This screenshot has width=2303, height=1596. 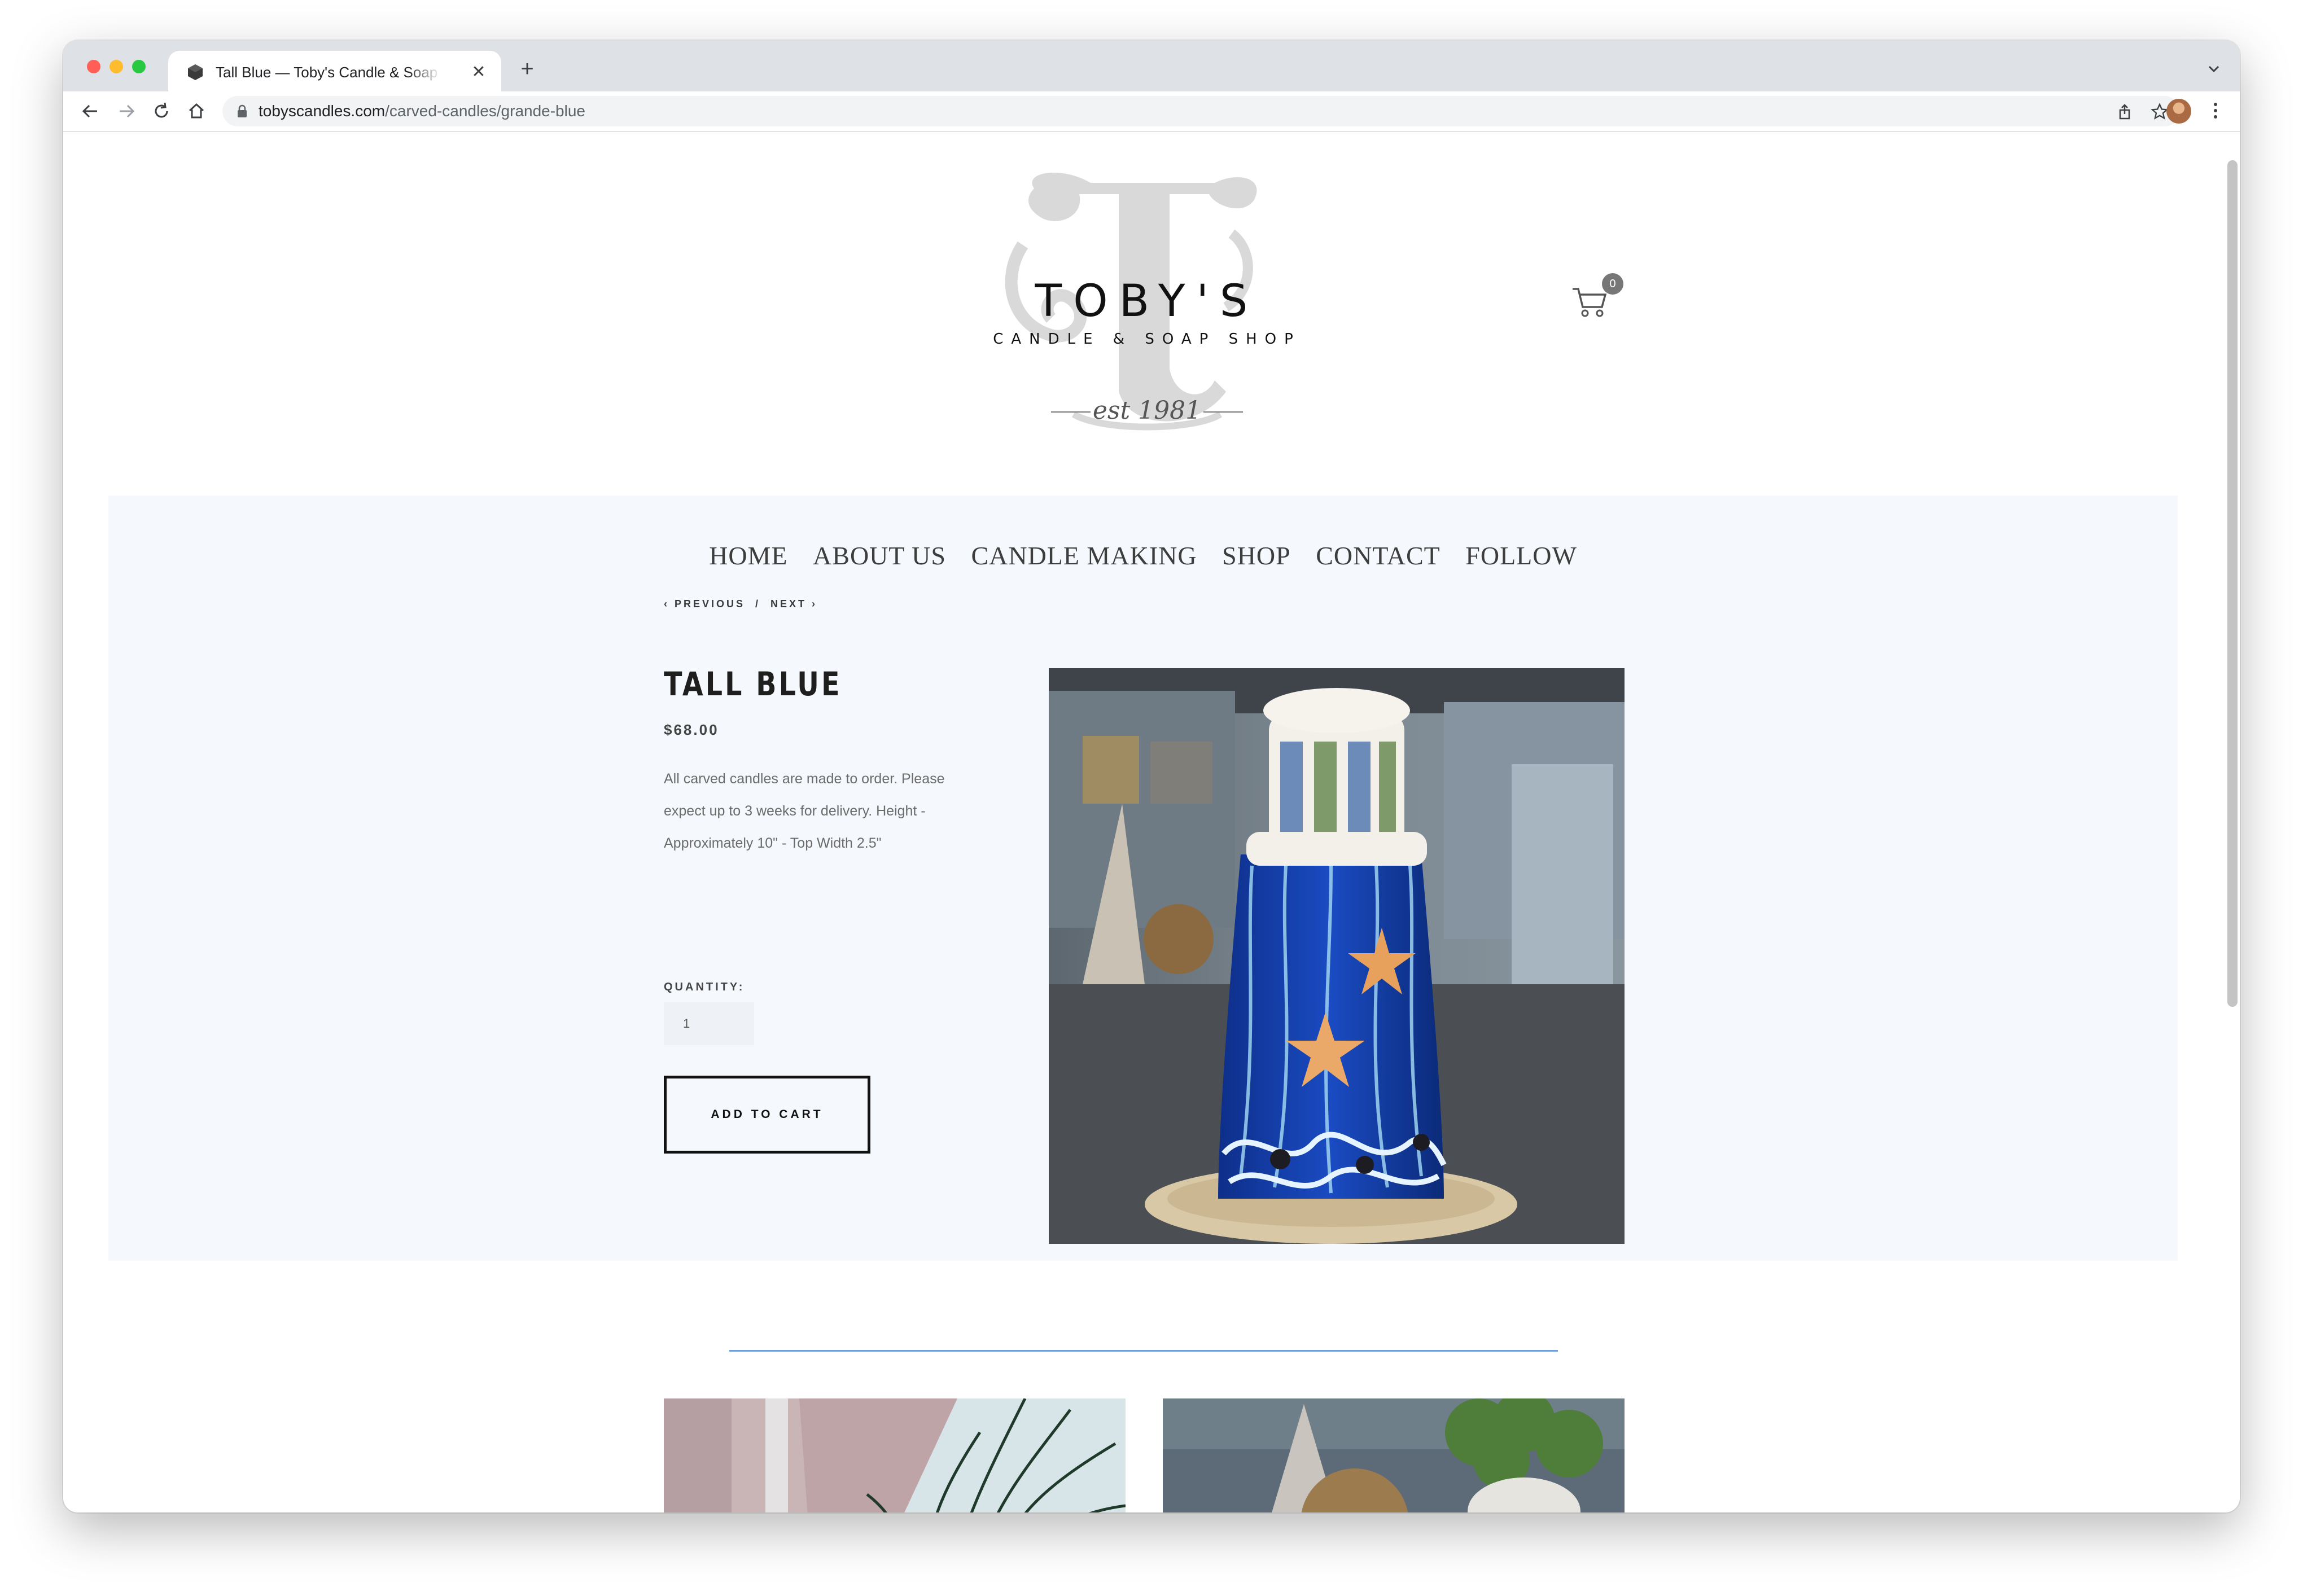 I want to click on nav-follow: FOLLOW, so click(x=1521, y=556).